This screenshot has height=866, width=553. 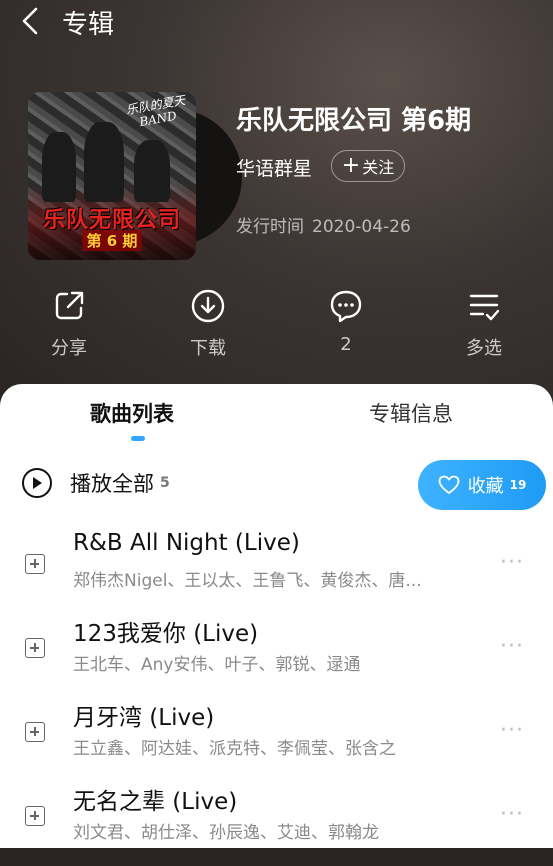 What do you see at coordinates (132, 413) in the screenshot?
I see `tab-song-list: 歌曲列表` at bounding box center [132, 413].